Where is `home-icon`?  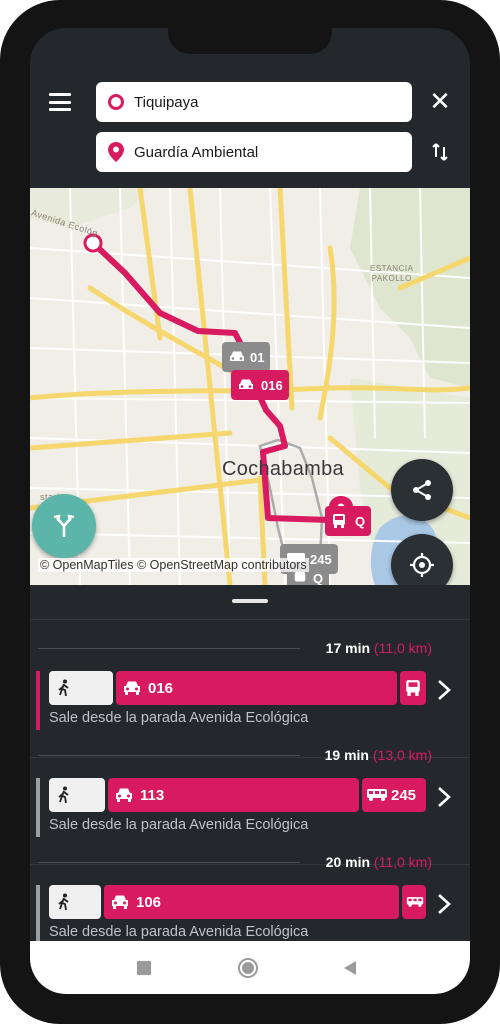 home-icon is located at coordinates (248, 968).